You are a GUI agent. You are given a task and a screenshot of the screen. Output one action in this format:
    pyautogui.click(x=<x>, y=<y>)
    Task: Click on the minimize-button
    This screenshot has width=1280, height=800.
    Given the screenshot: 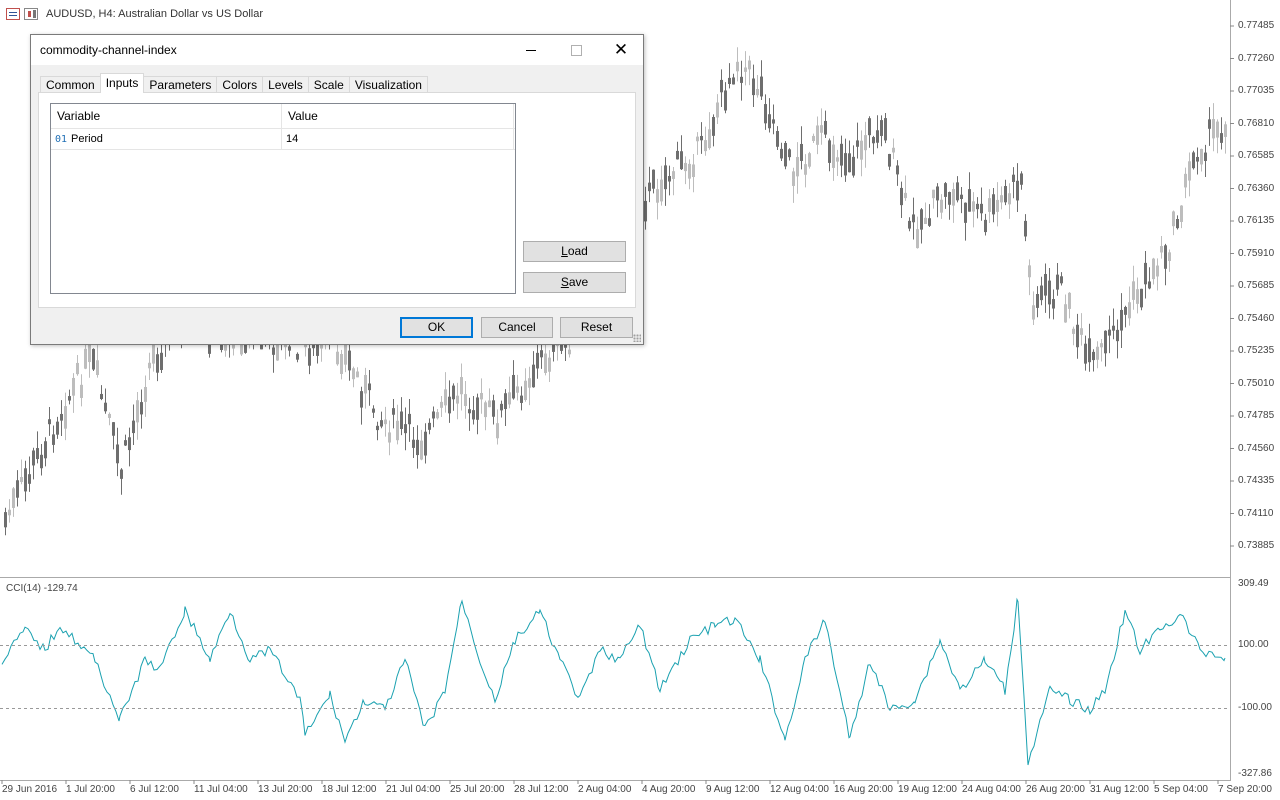 What is the action you would take?
    pyautogui.click(x=531, y=50)
    